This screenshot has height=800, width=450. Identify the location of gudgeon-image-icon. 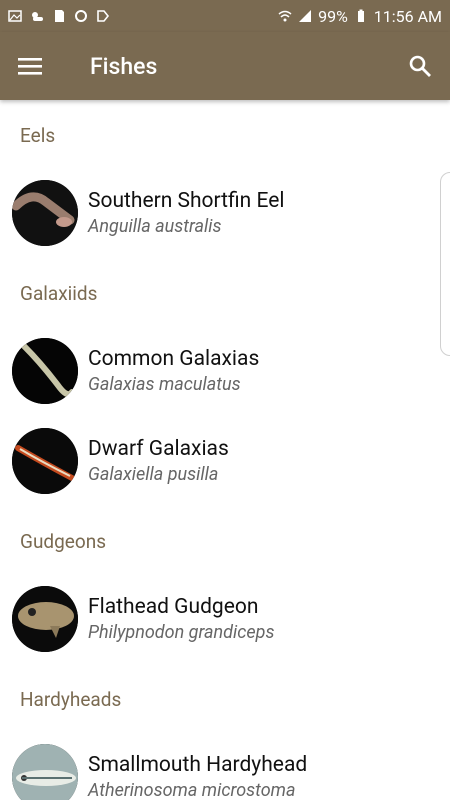
(45, 619).